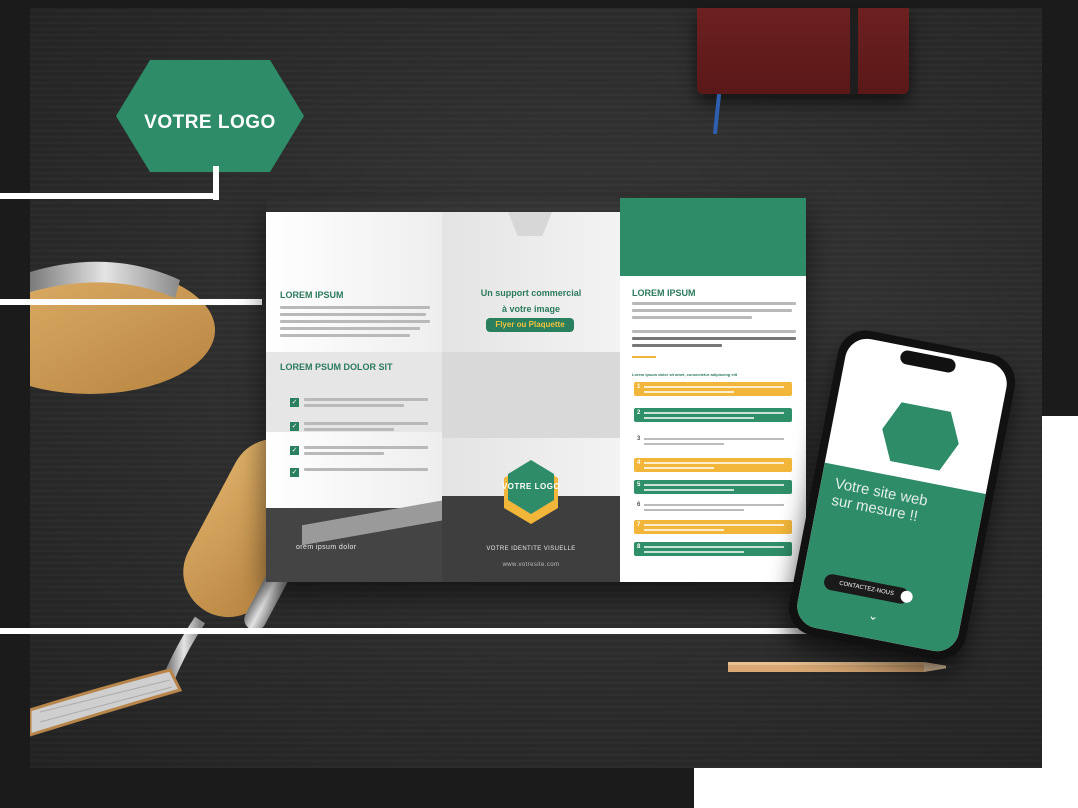  What do you see at coordinates (639, 485) in the screenshot?
I see `list-item-number: 5` at bounding box center [639, 485].